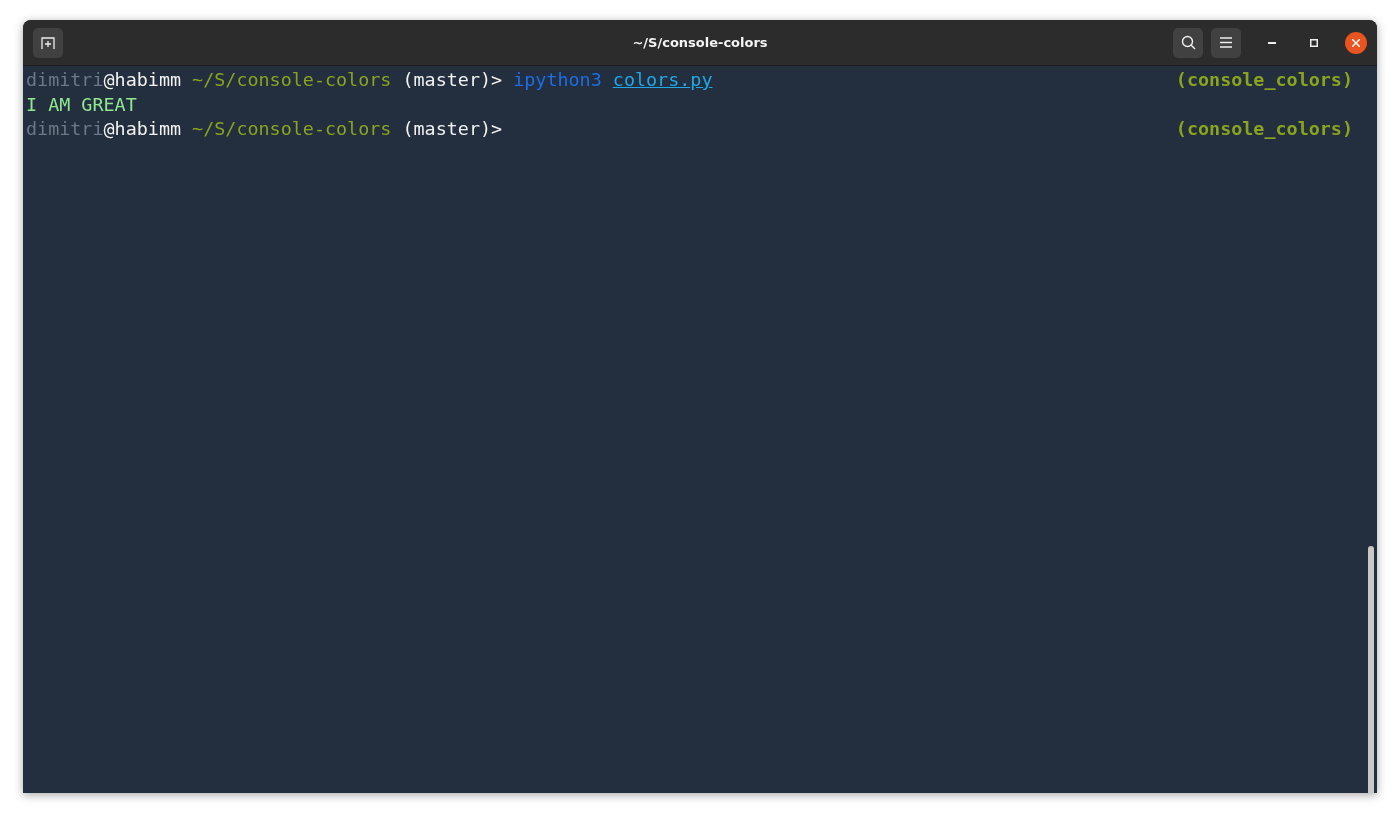 The image size is (1400, 819). What do you see at coordinates (1272, 42) in the screenshot?
I see `minimize-icon` at bounding box center [1272, 42].